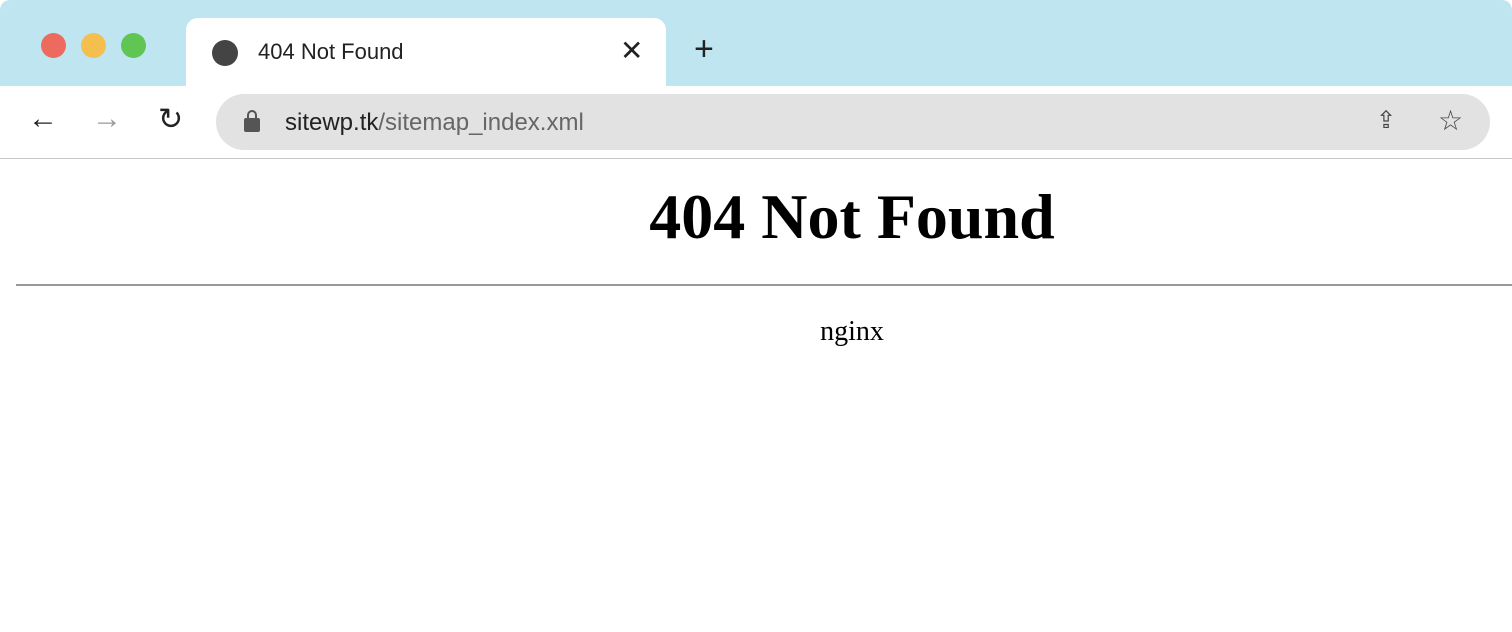 Image resolution: width=1512 pixels, height=632 pixels. Describe the element at coordinates (332, 122) in the screenshot. I see `url-host: sitewp.tk` at that location.